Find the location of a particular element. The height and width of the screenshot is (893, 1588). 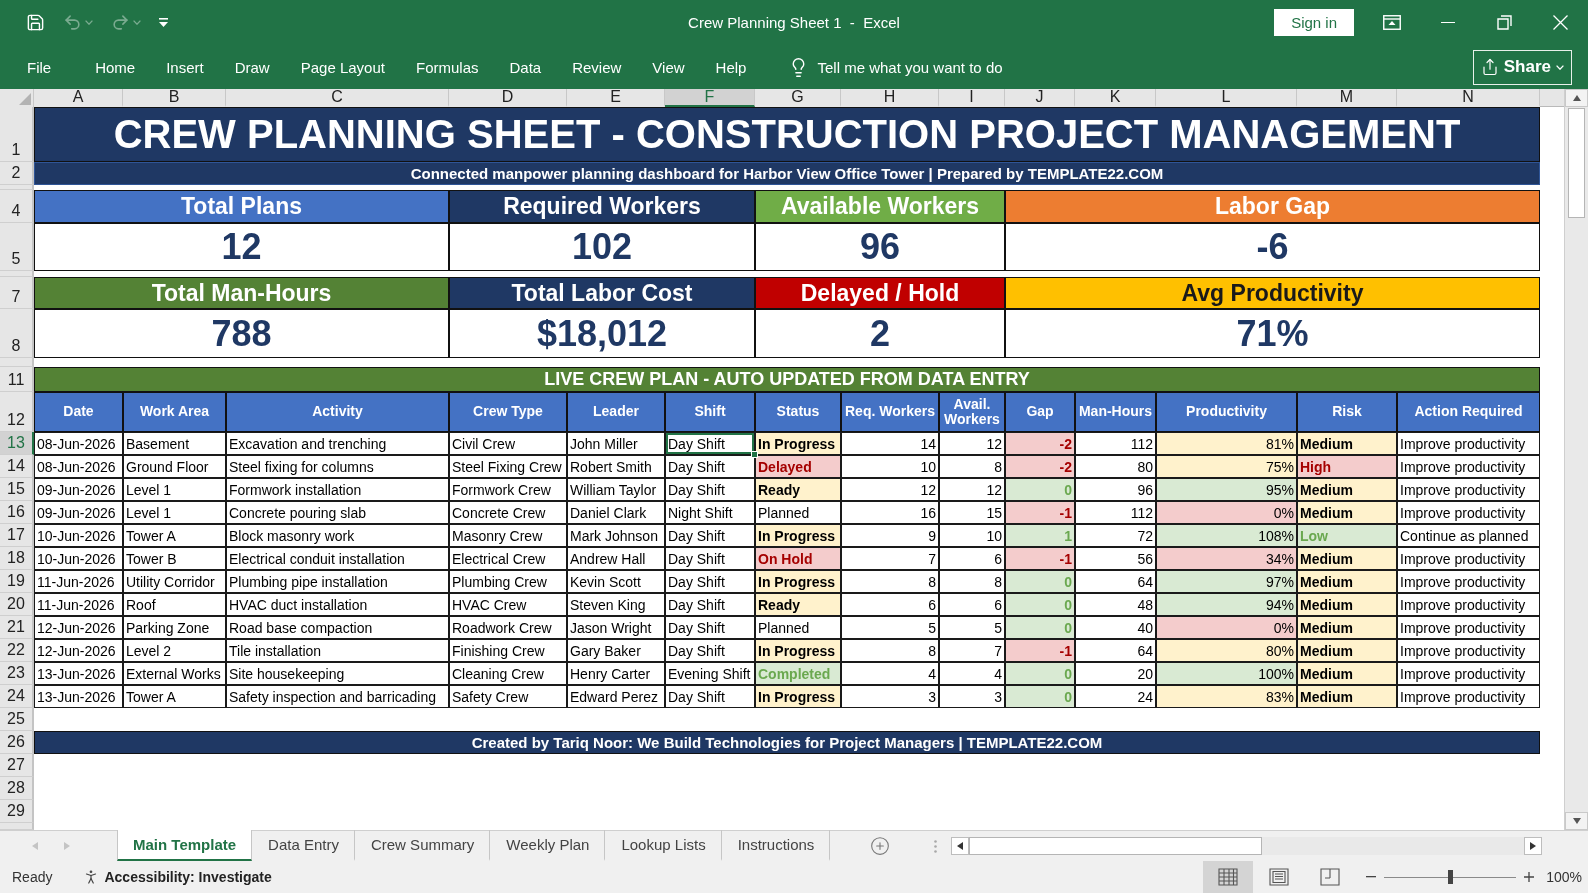

row-header: 24 is located at coordinates (17, 696).